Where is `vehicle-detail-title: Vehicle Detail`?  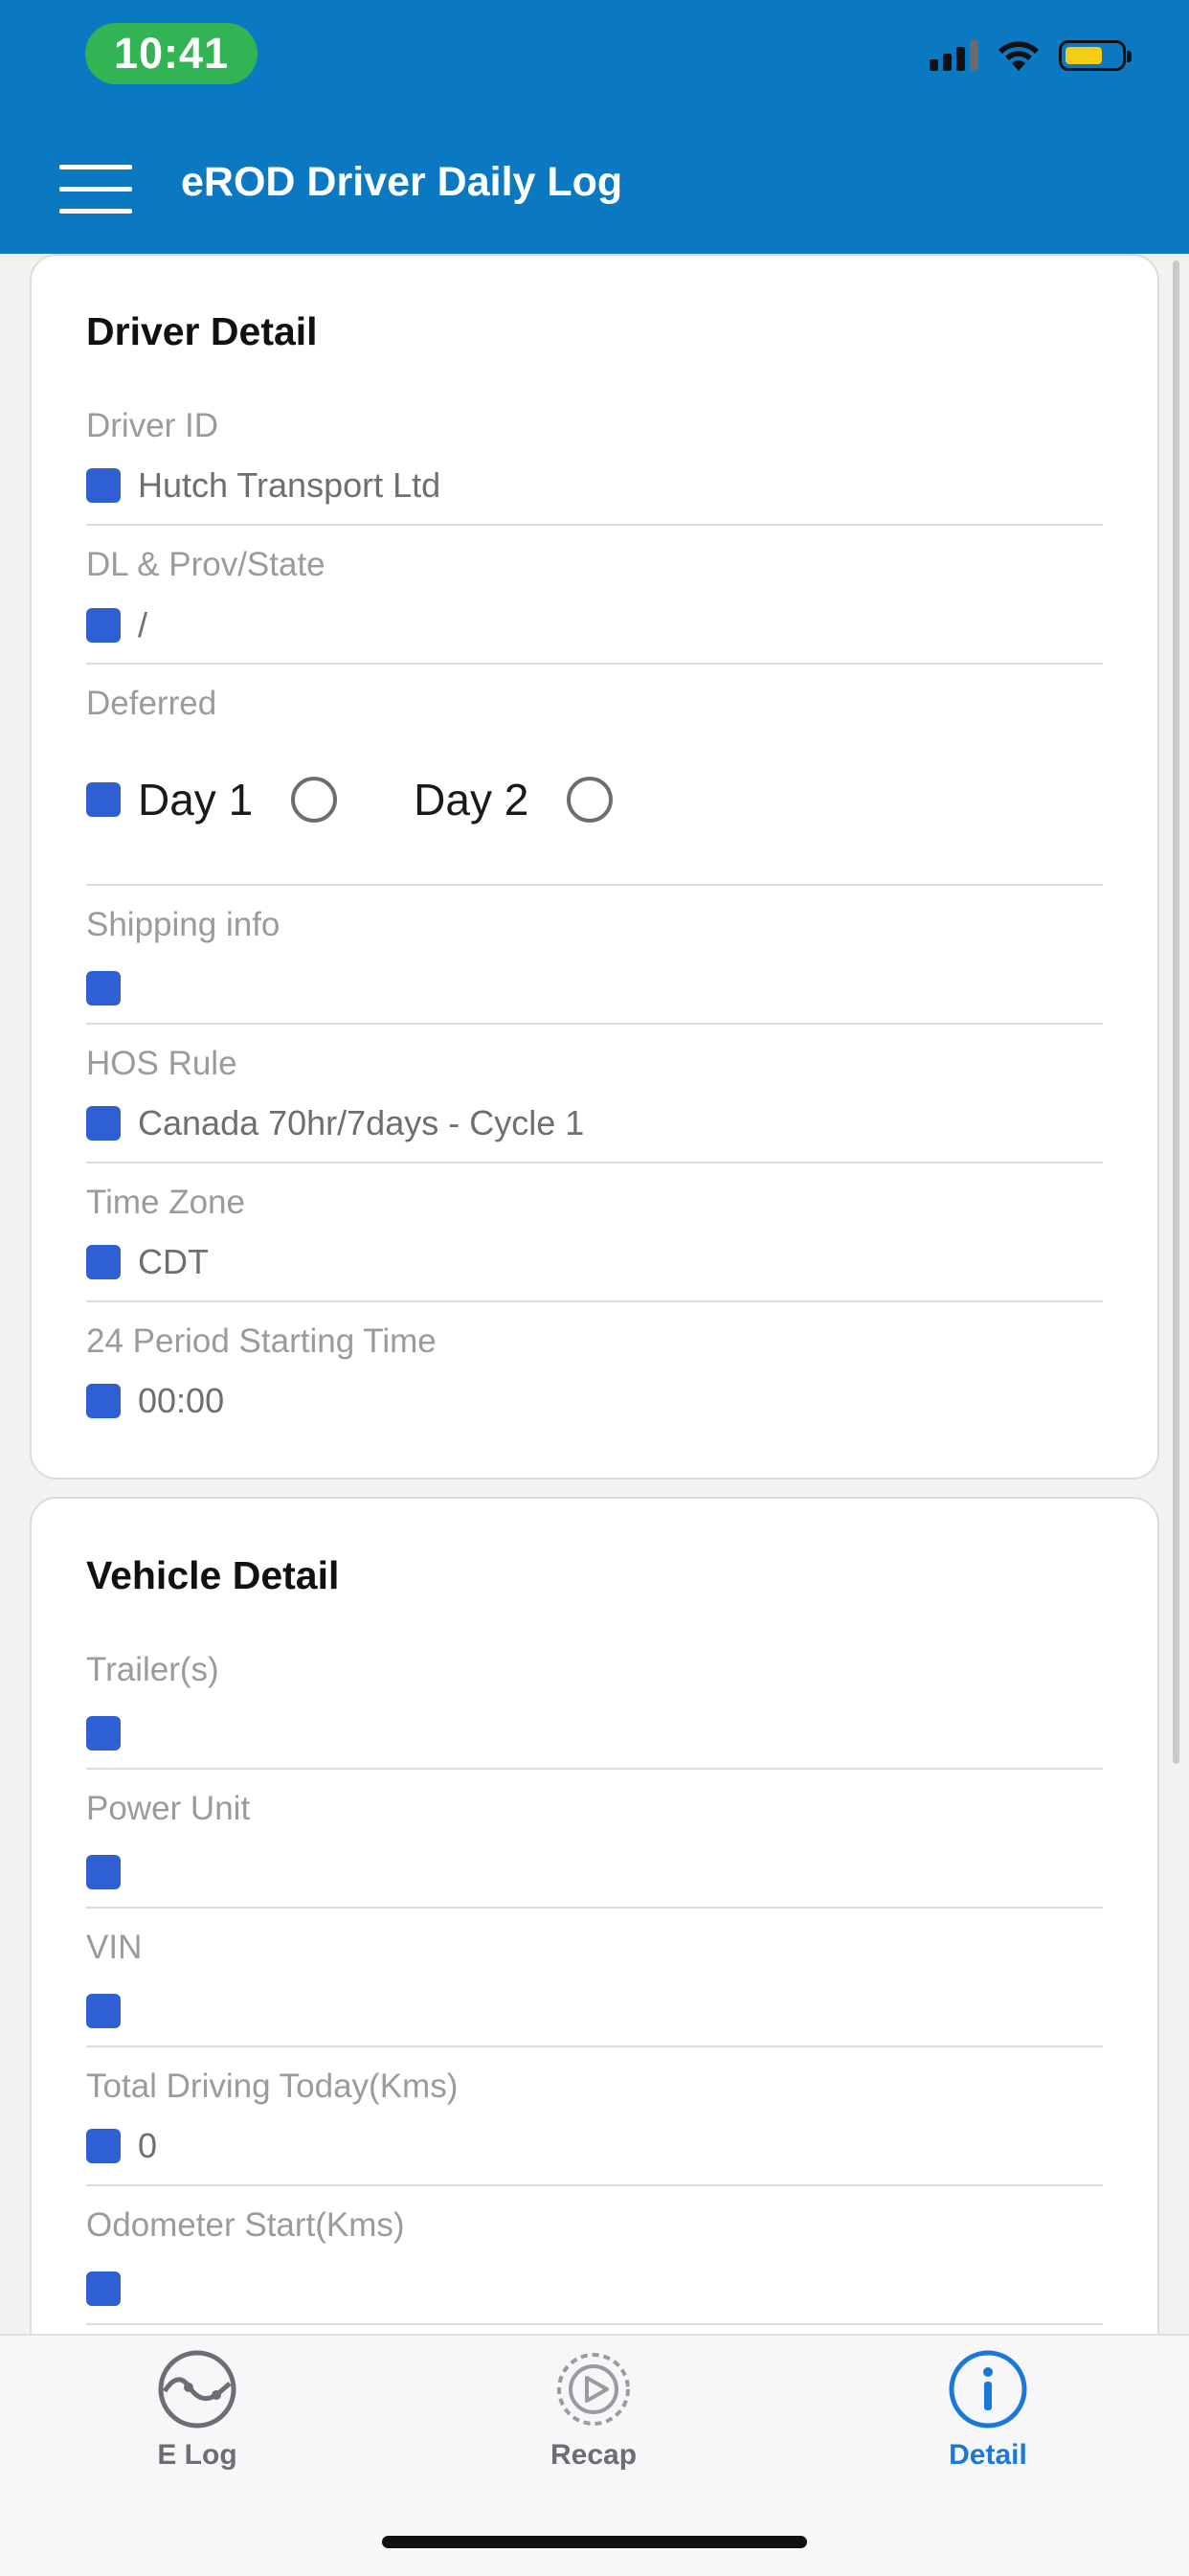 vehicle-detail-title: Vehicle Detail is located at coordinates (213, 1575).